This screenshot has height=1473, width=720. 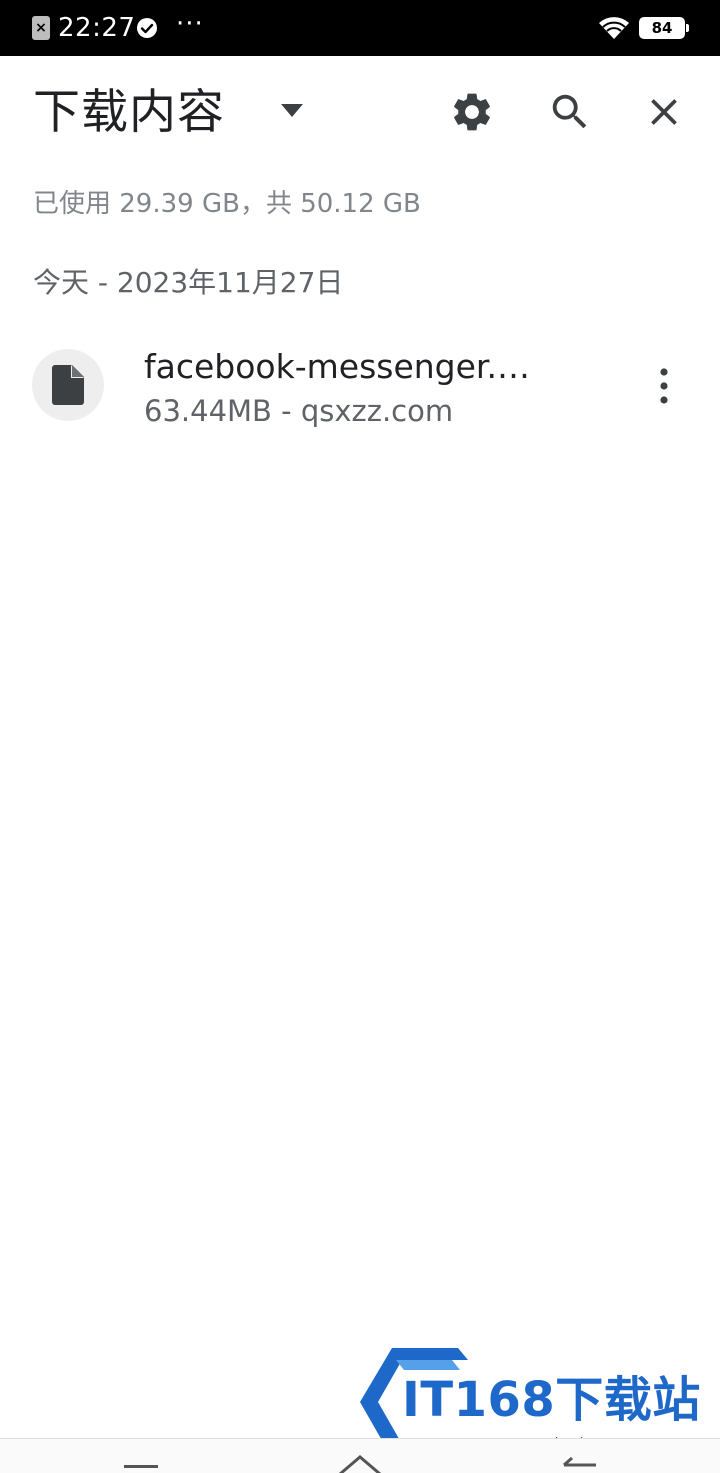 I want to click on storage-usage-text: 已使用 29.39 GB，共 50.12 GB, so click(x=227, y=204).